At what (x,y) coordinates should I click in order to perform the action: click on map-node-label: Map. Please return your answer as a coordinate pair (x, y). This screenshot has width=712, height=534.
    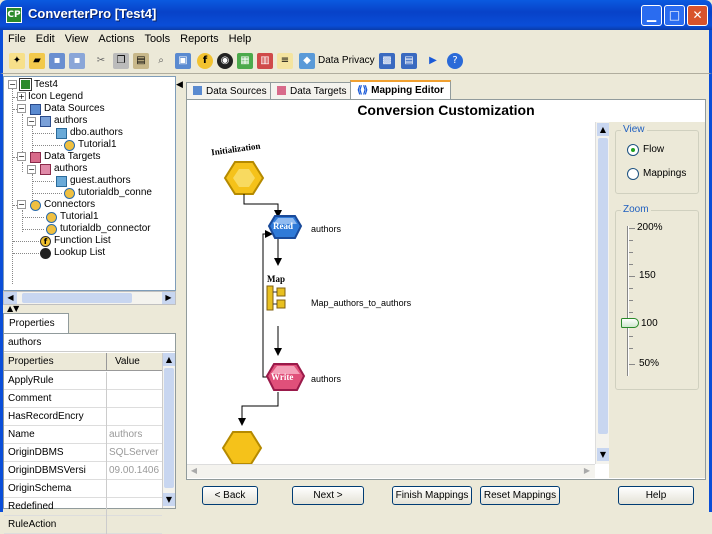
    Looking at the image, I should click on (276, 279).